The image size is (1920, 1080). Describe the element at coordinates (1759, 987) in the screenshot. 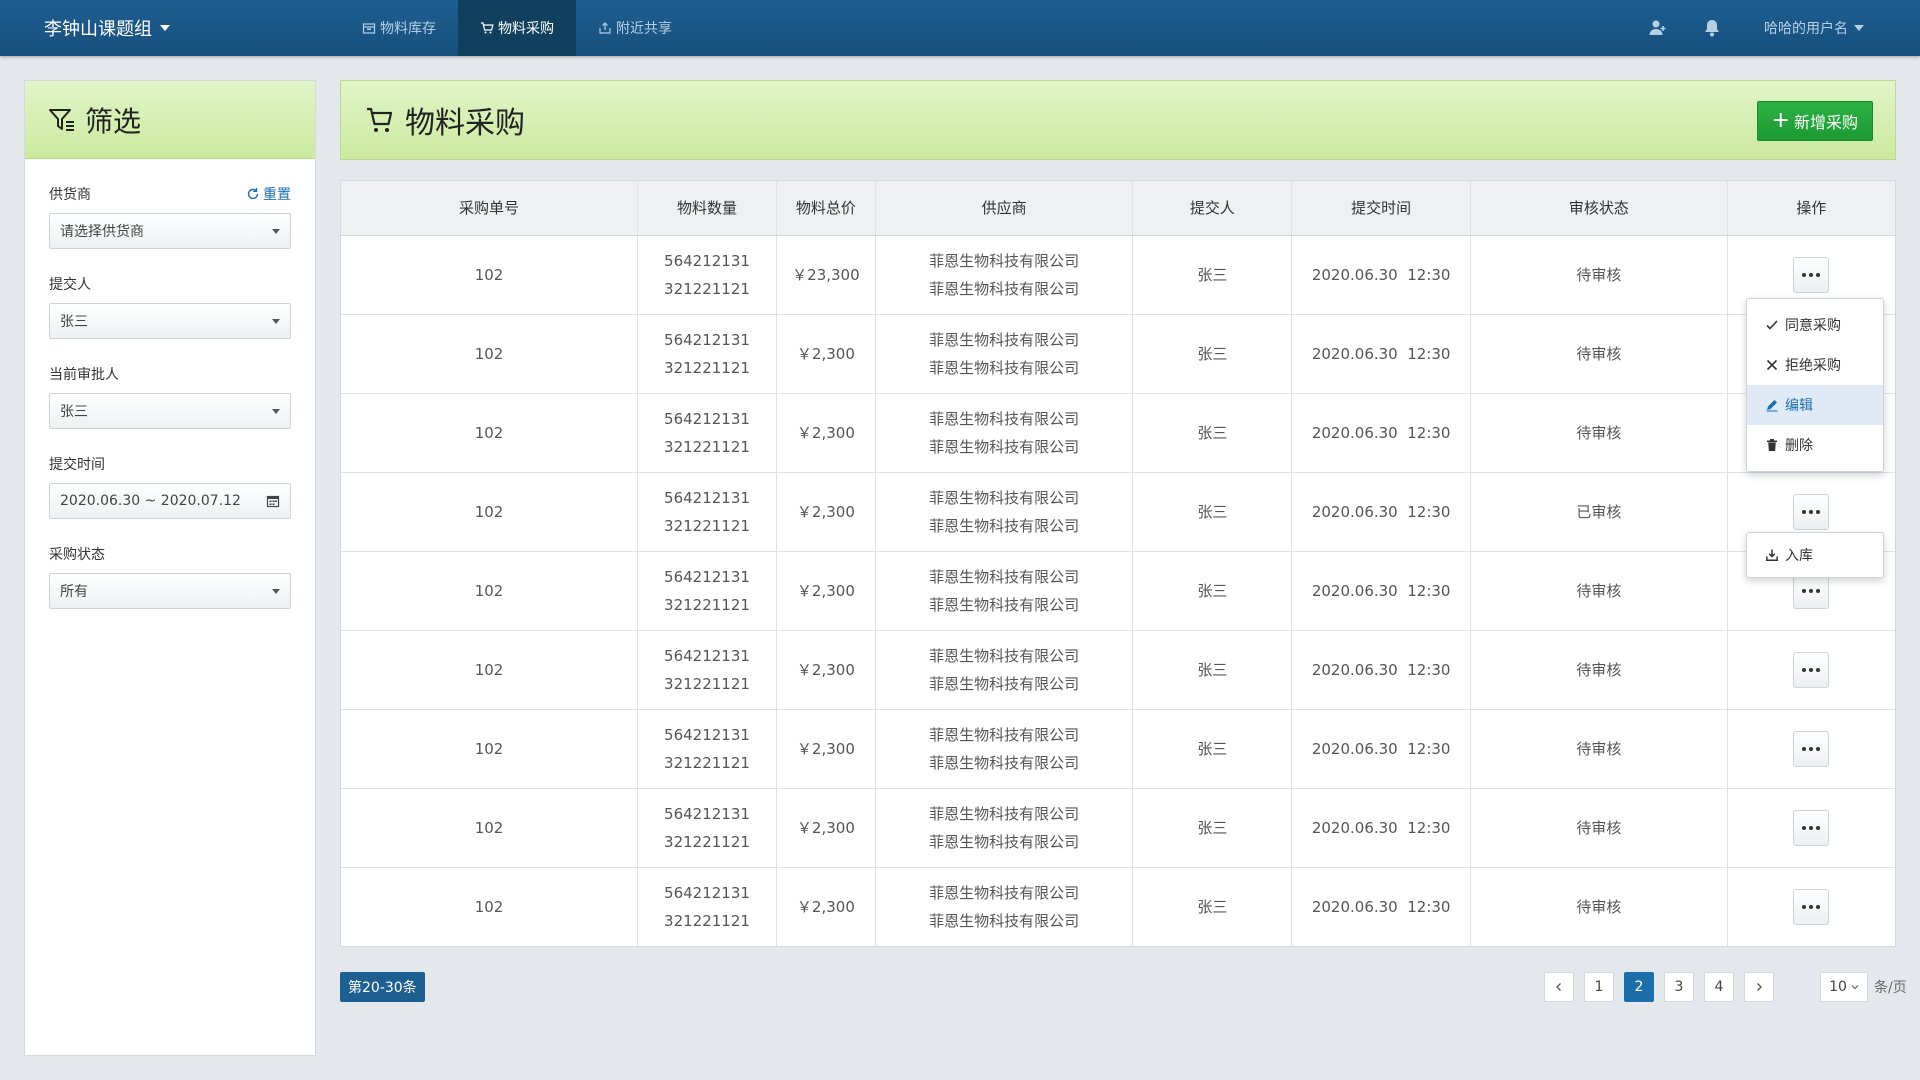

I see `next-page-button` at that location.